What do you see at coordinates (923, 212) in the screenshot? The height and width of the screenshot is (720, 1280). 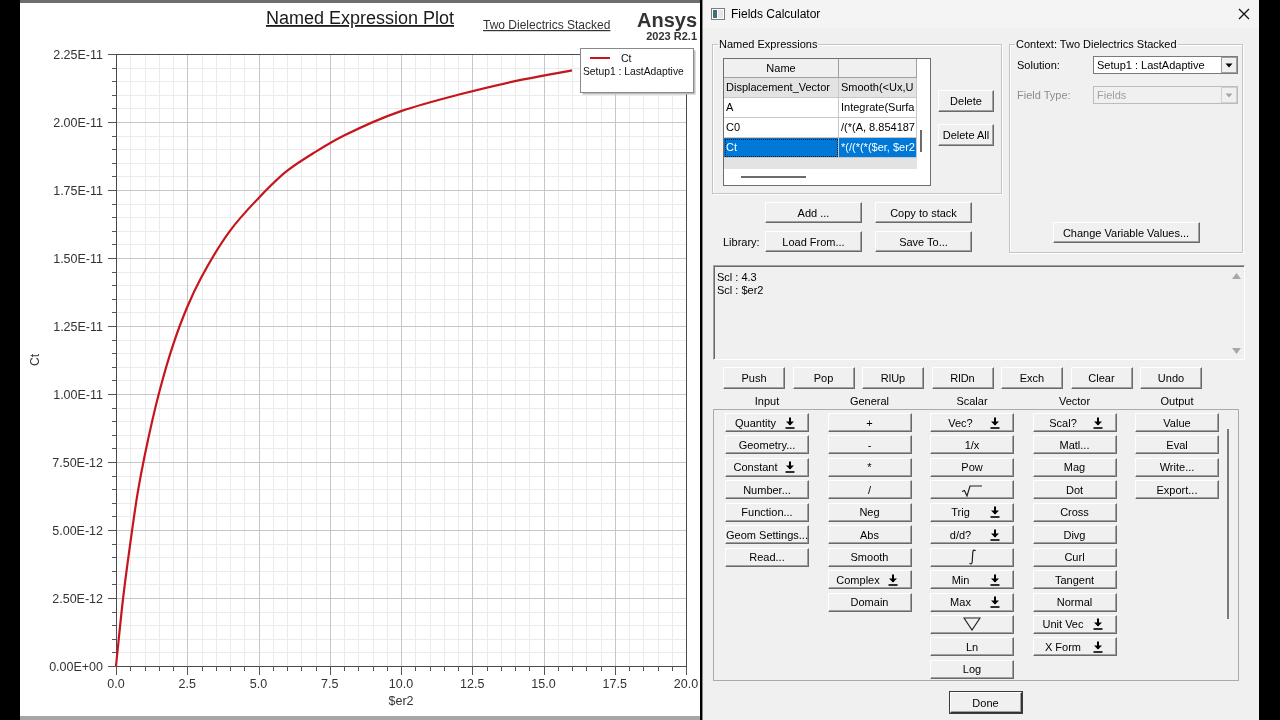 I see `expression-action-button: Copy to stack` at bounding box center [923, 212].